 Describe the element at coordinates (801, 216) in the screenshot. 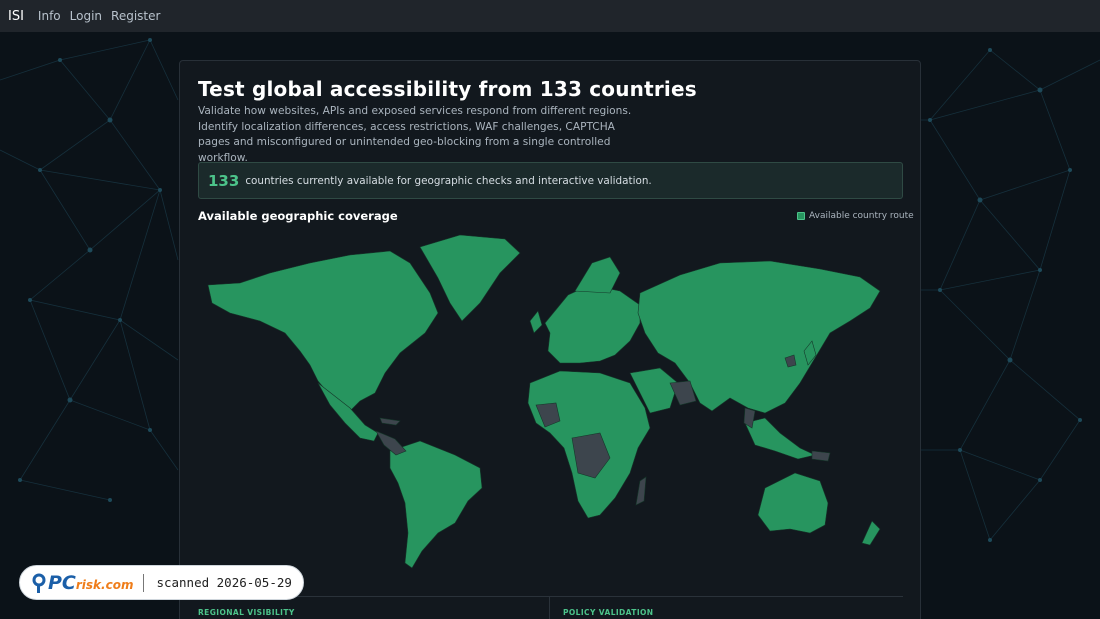

I see `legend-swatch` at that location.